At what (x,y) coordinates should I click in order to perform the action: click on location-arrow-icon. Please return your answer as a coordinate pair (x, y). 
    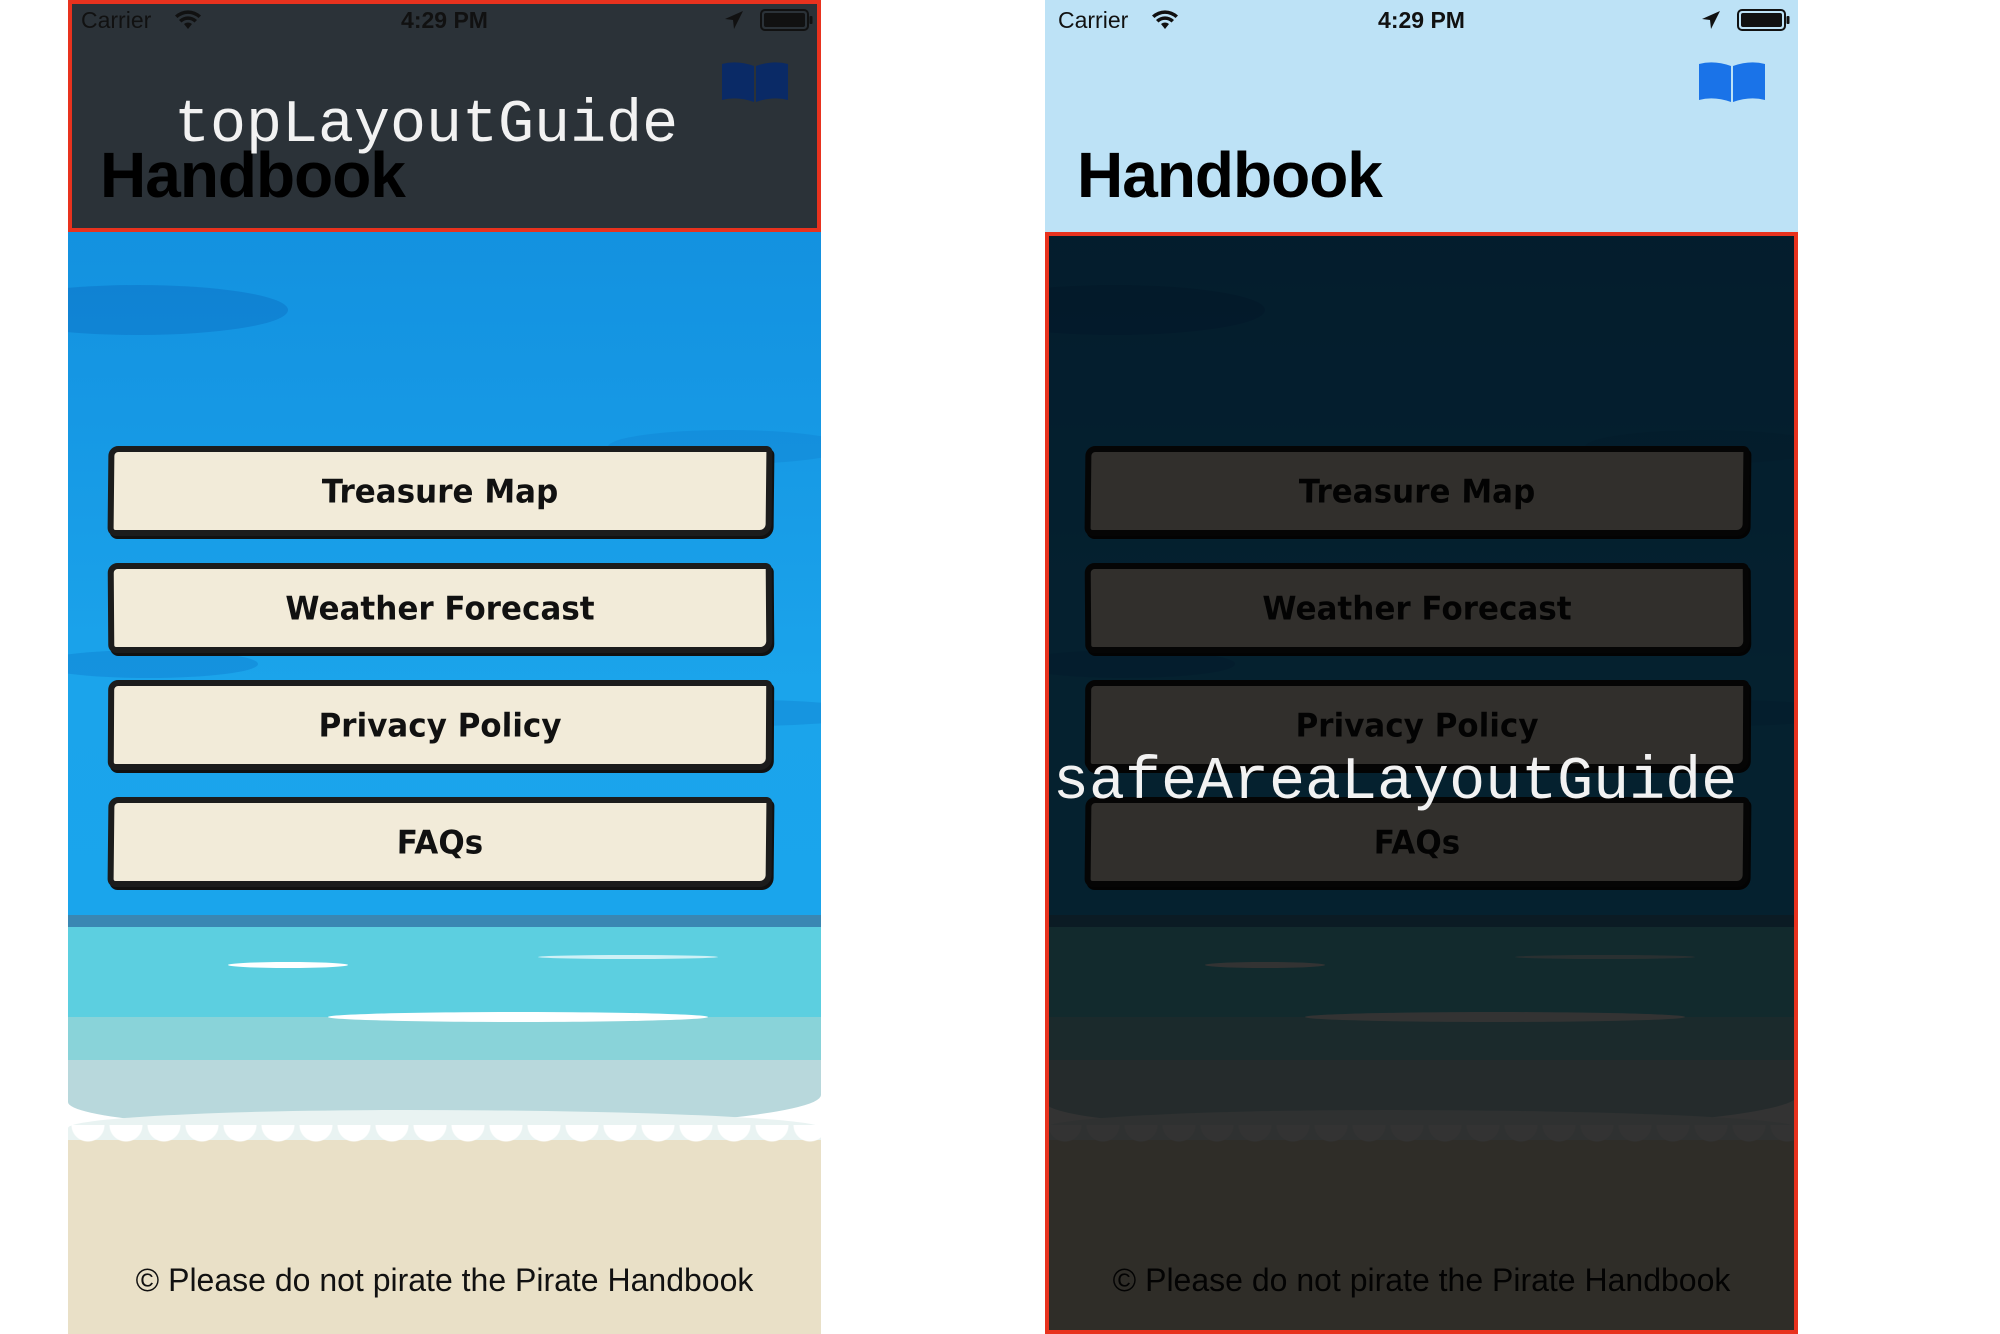
    Looking at the image, I should click on (1711, 20).